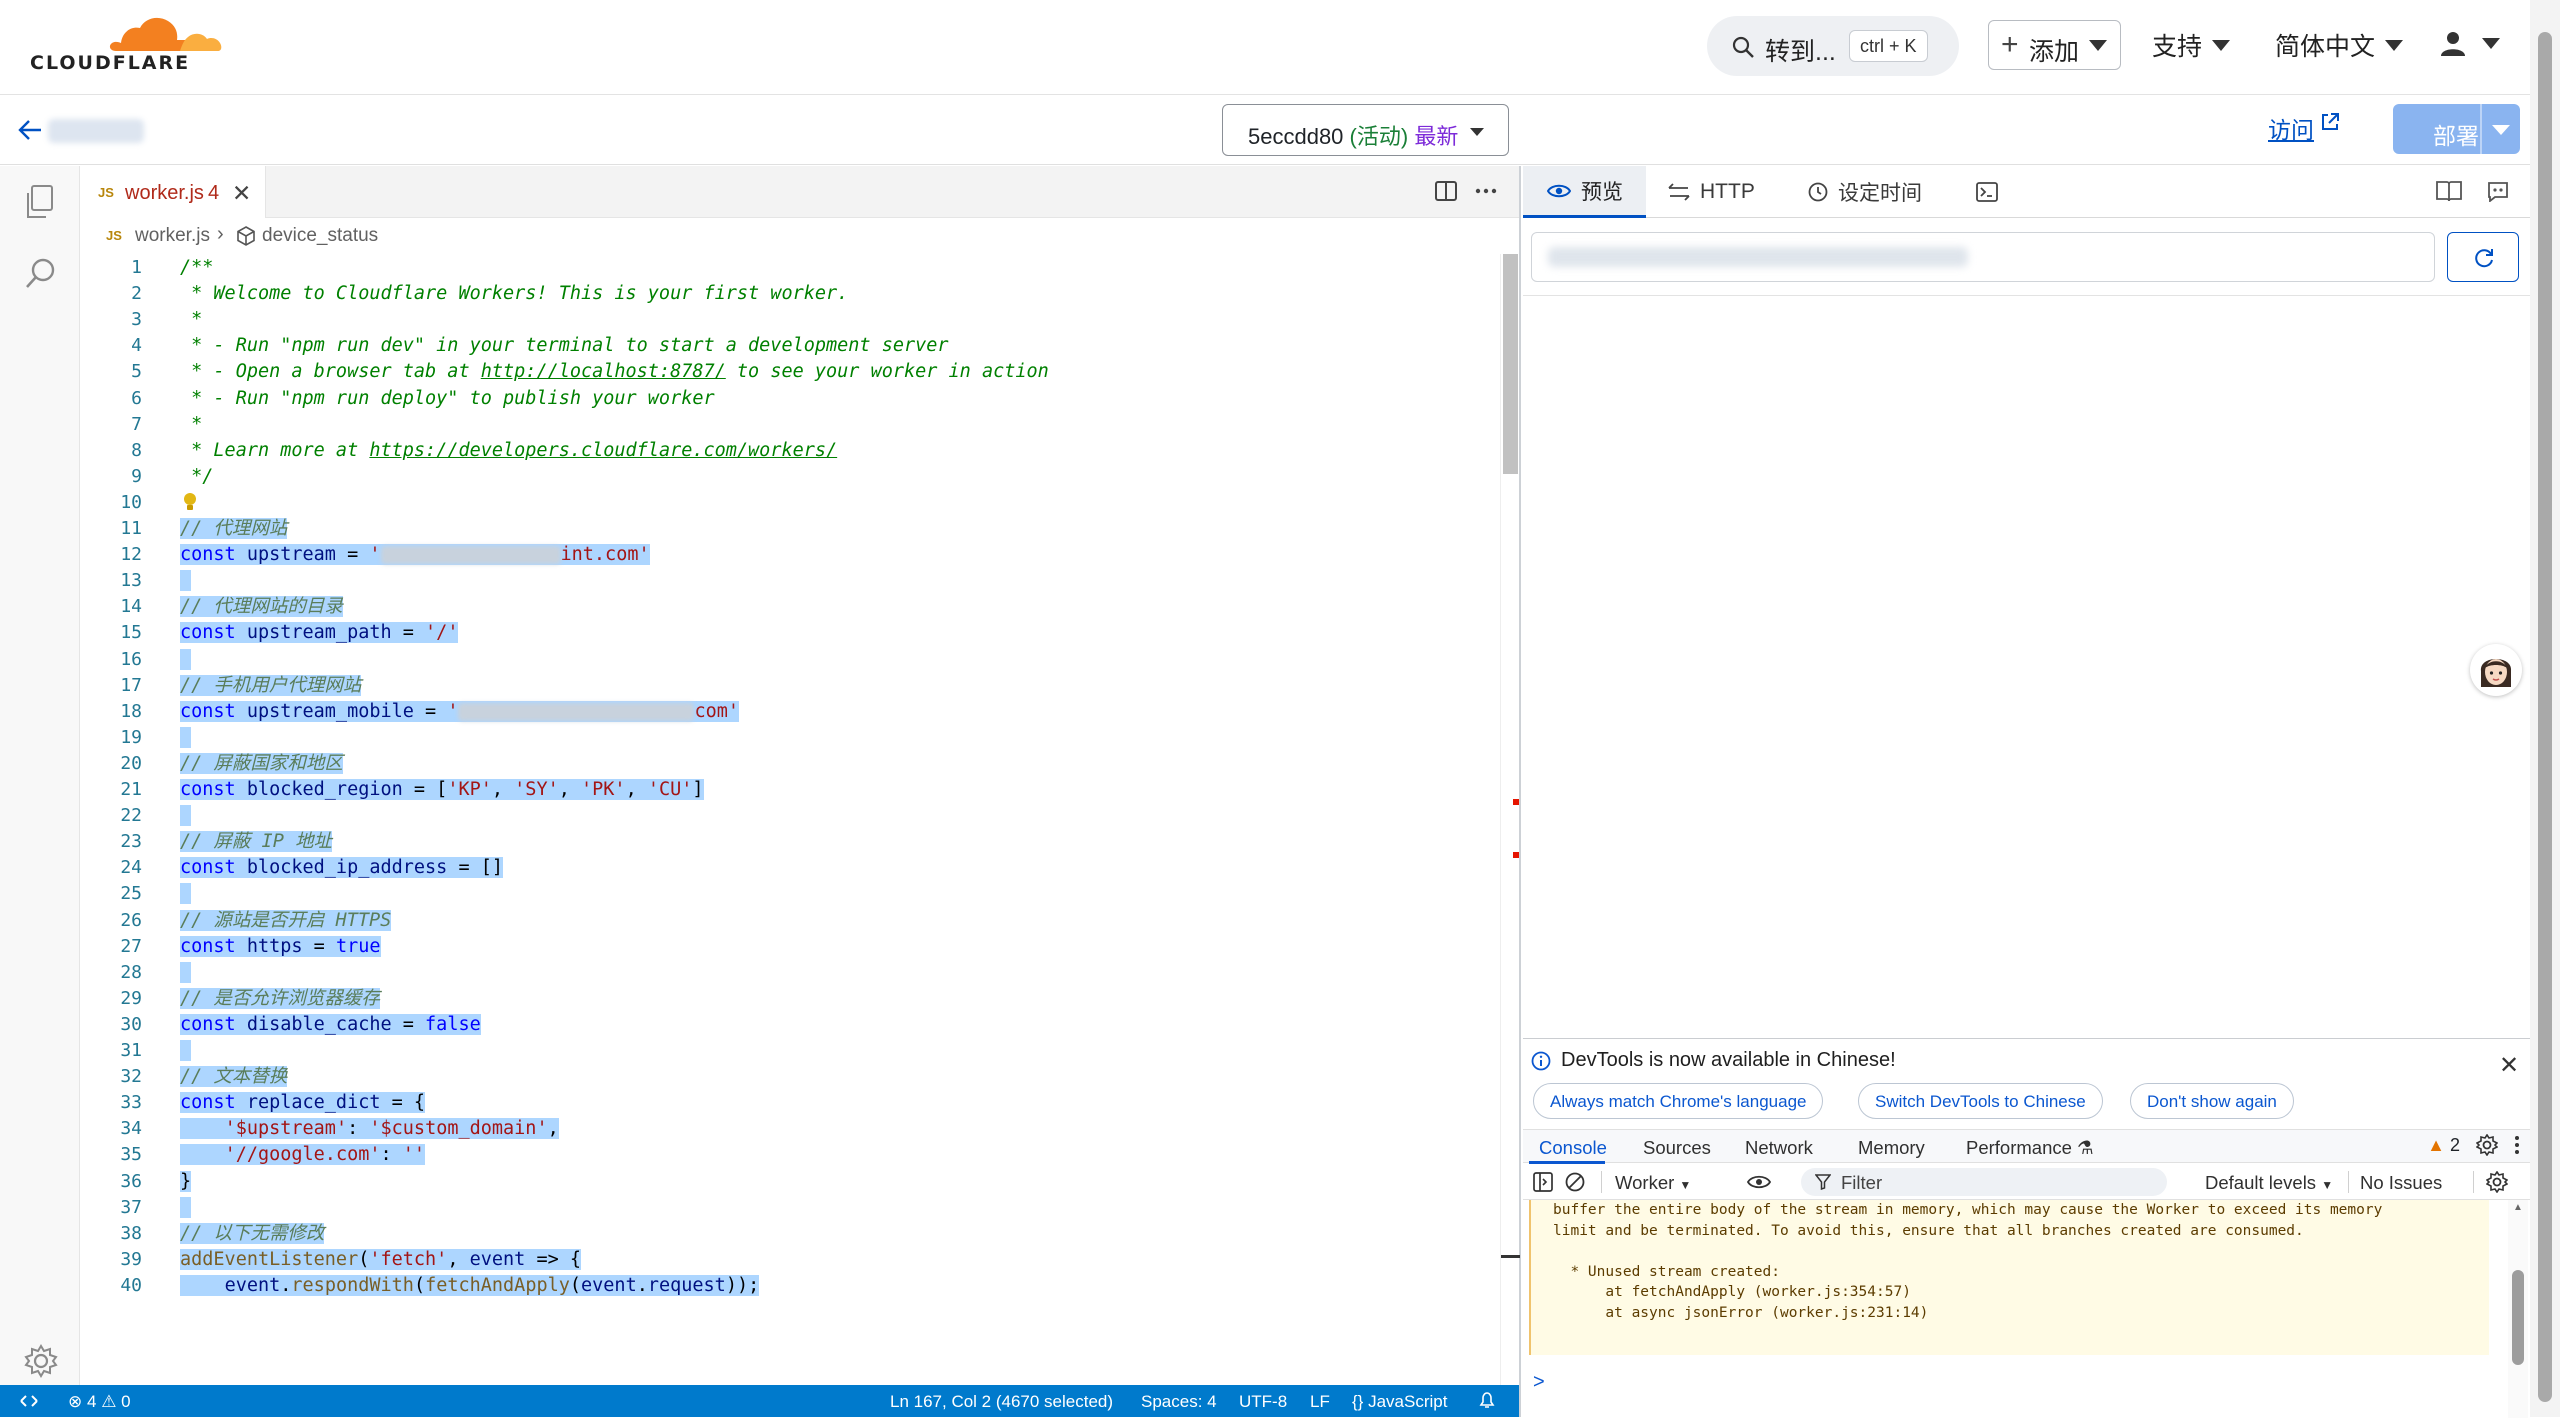 The width and height of the screenshot is (2560, 1418). I want to click on code-line: 10, so click(790, 503).